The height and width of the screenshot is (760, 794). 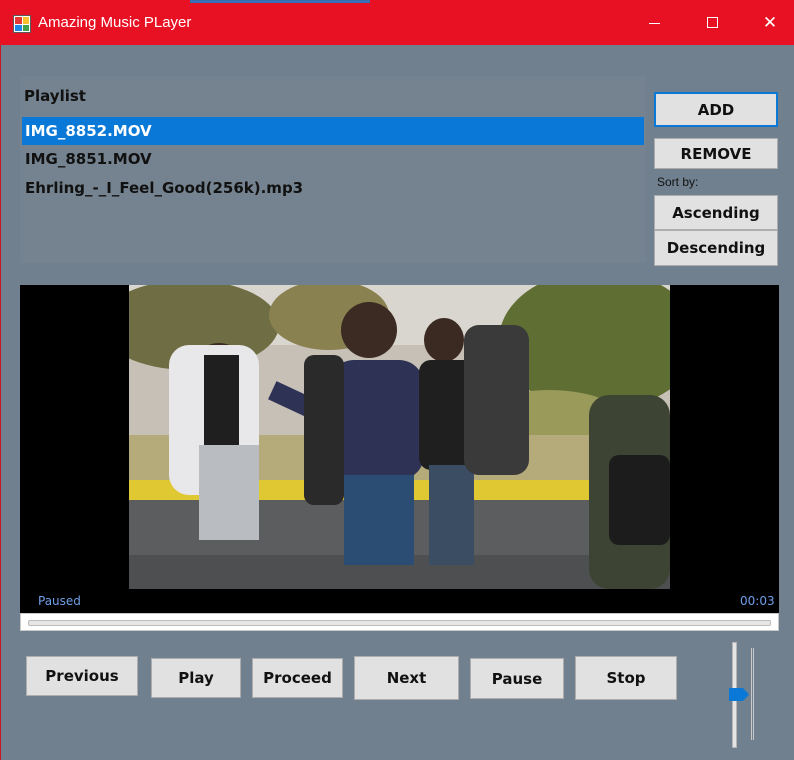 I want to click on seek-track, so click(x=399, y=623).